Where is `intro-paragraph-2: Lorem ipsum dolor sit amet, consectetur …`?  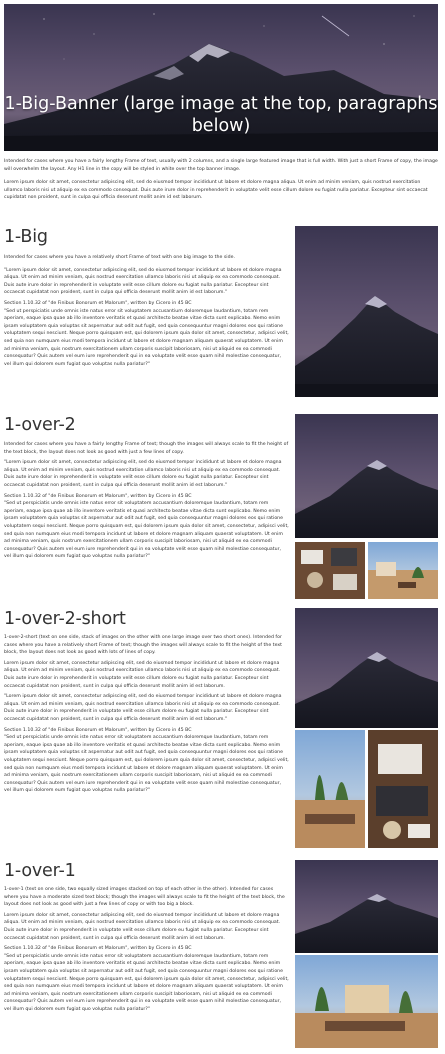 intro-paragraph-2: Lorem ipsum dolor sit amet, consectetur … is located at coordinates (216, 190).